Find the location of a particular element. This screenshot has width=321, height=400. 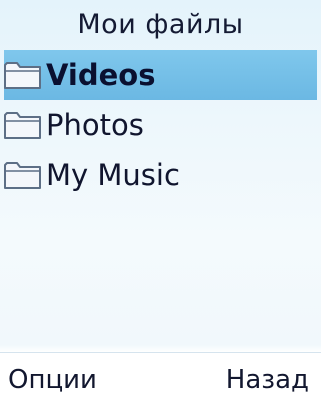

file-label: My Music is located at coordinates (113, 175).